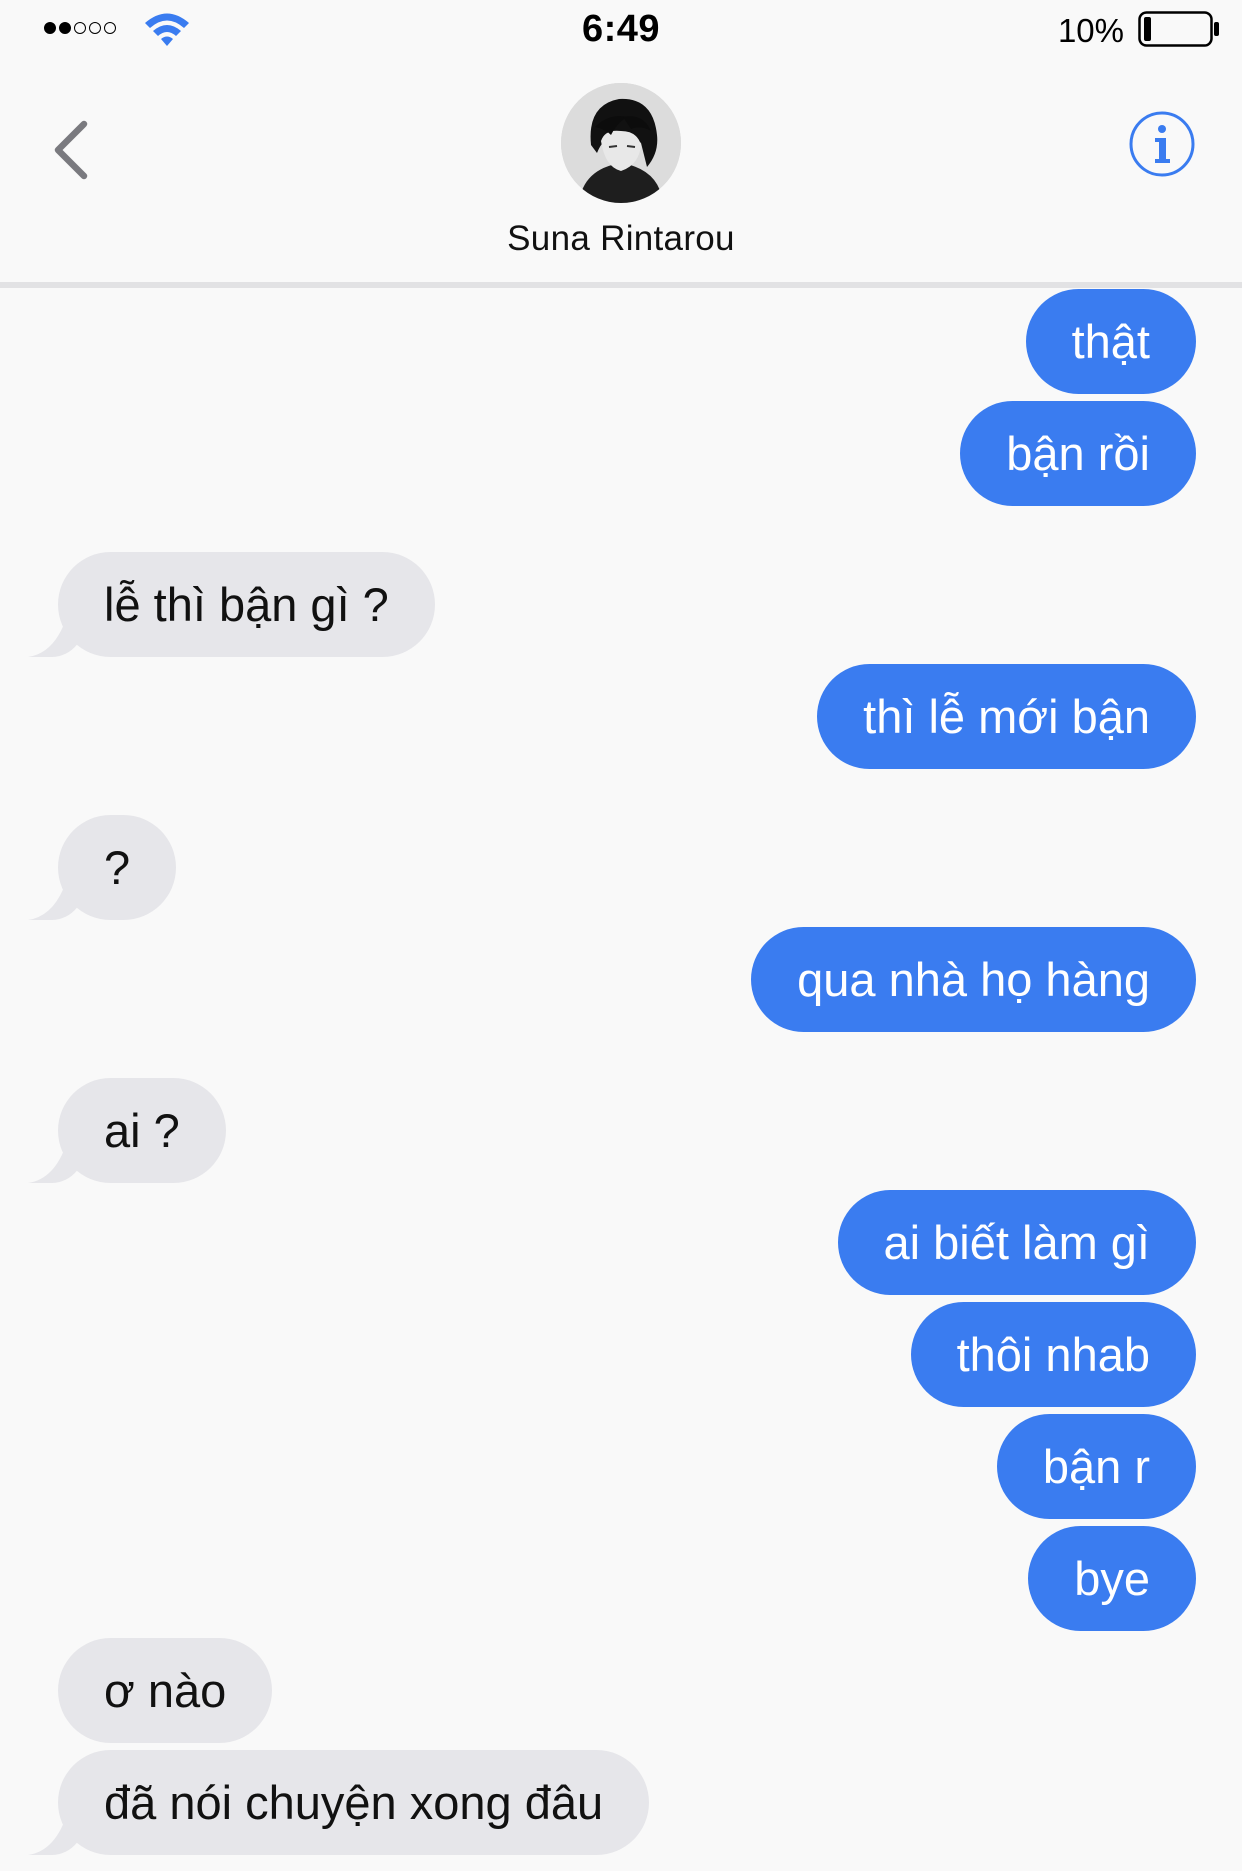 The width and height of the screenshot is (1242, 1871). What do you see at coordinates (354, 1802) in the screenshot?
I see `received-message: đã nói chuyện xong đâu` at bounding box center [354, 1802].